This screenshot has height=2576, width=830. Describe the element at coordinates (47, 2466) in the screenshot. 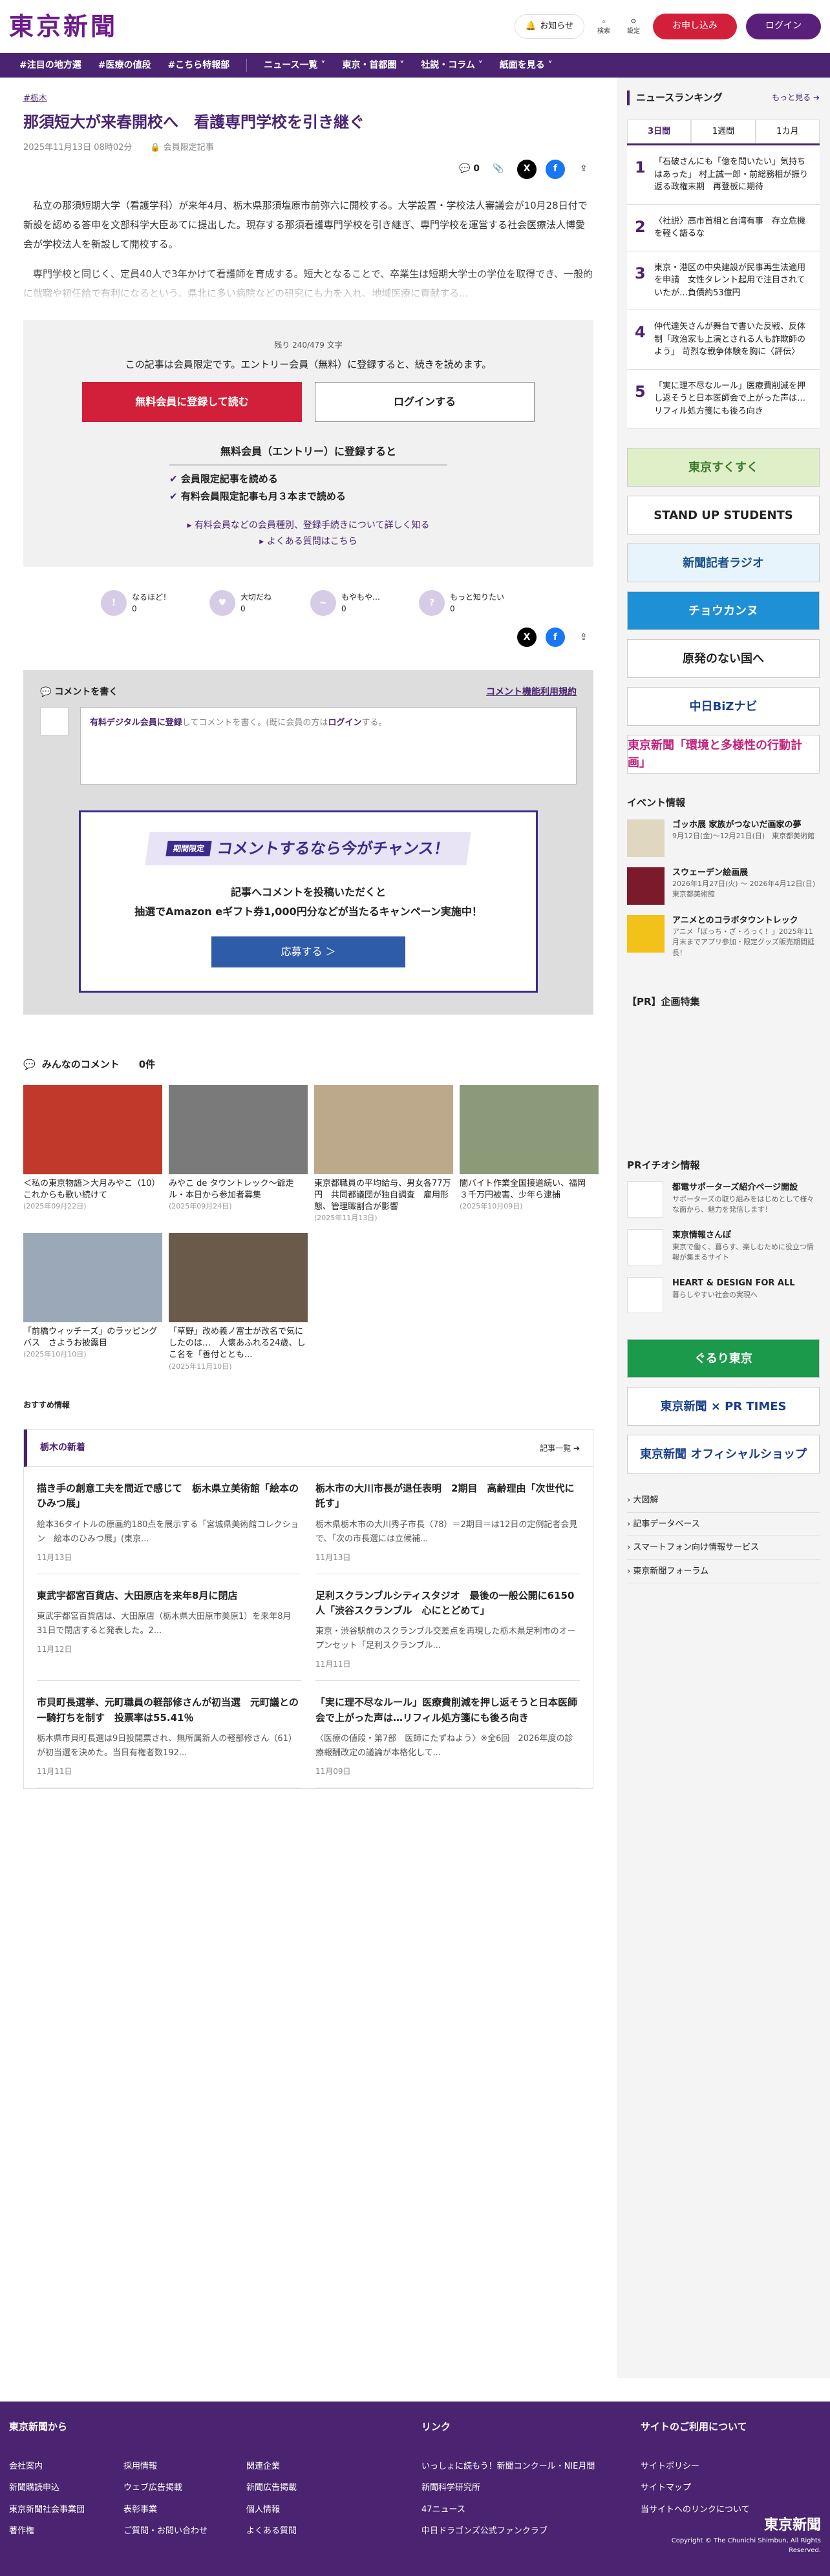

I see `footer-link: 会社案内` at that location.